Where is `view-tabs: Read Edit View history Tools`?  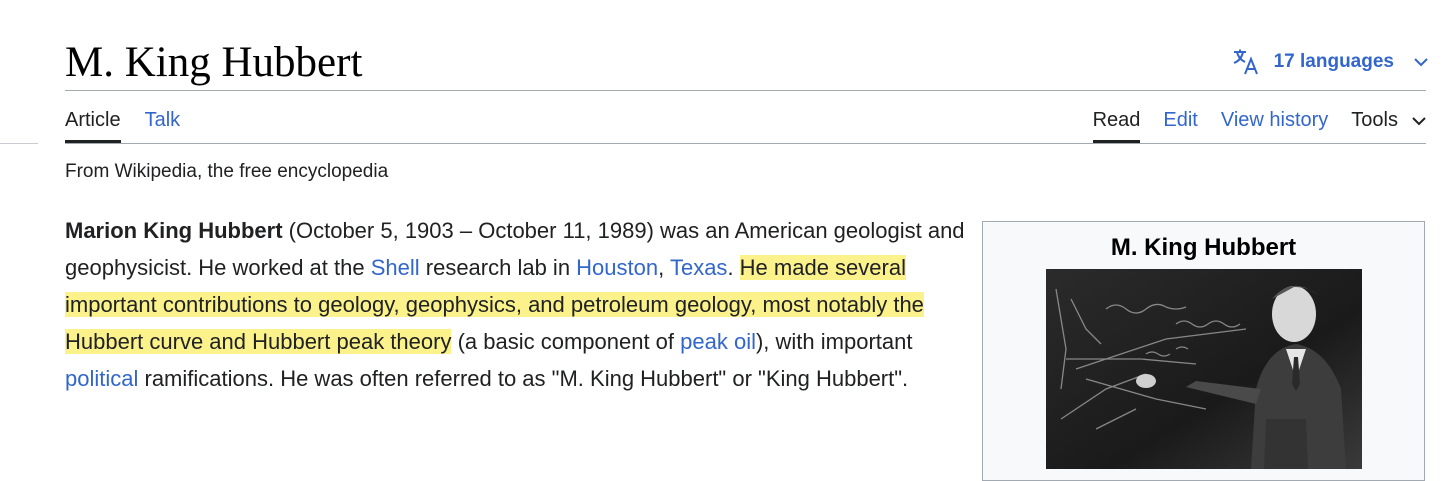 view-tabs: Read Edit View history Tools is located at coordinates (1248, 124).